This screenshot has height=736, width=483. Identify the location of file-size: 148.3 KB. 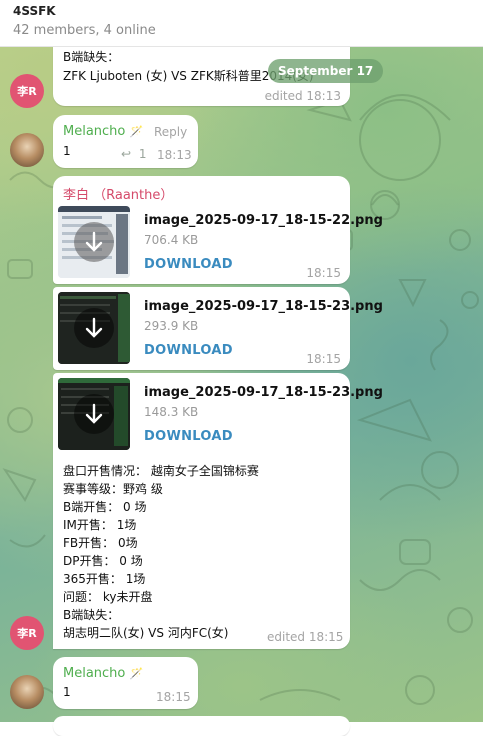
(171, 412).